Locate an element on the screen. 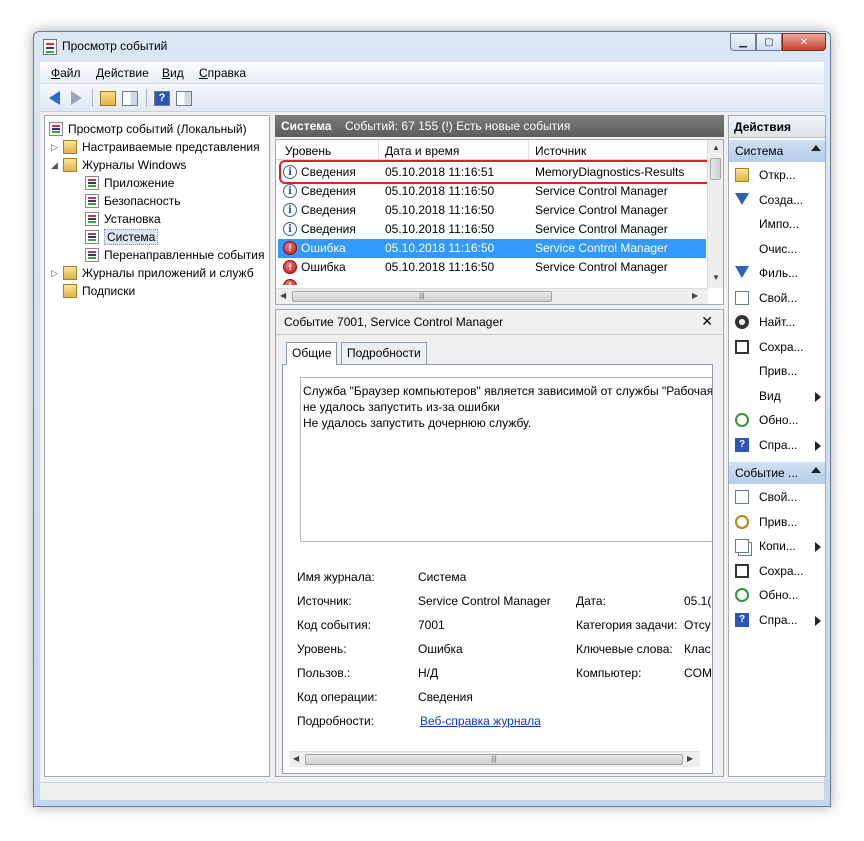 The image size is (864, 841). forward-button is located at coordinates (76, 98).